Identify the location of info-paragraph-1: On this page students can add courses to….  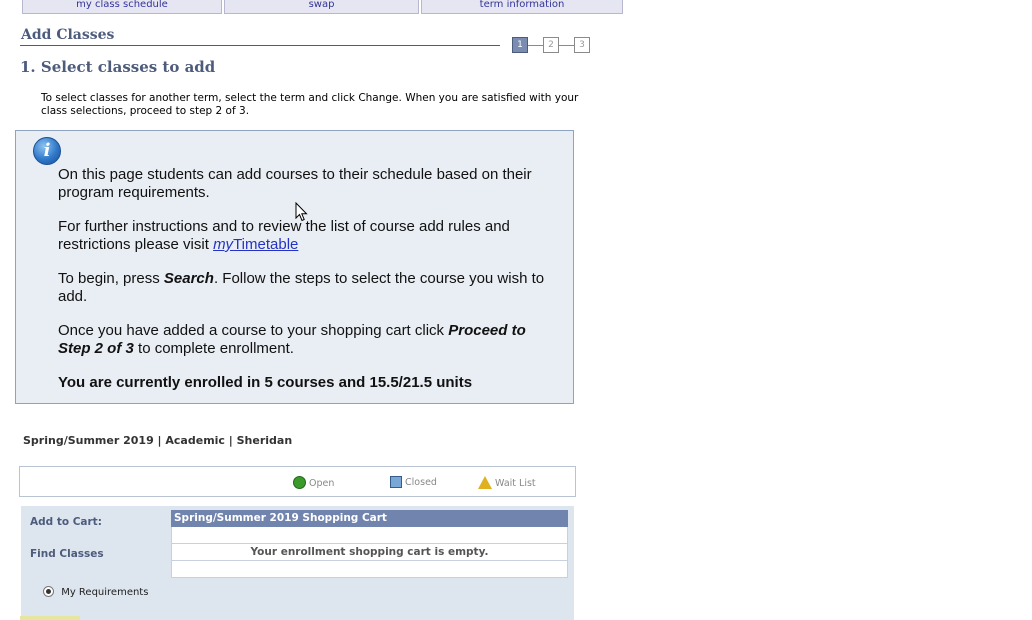
(295, 183).